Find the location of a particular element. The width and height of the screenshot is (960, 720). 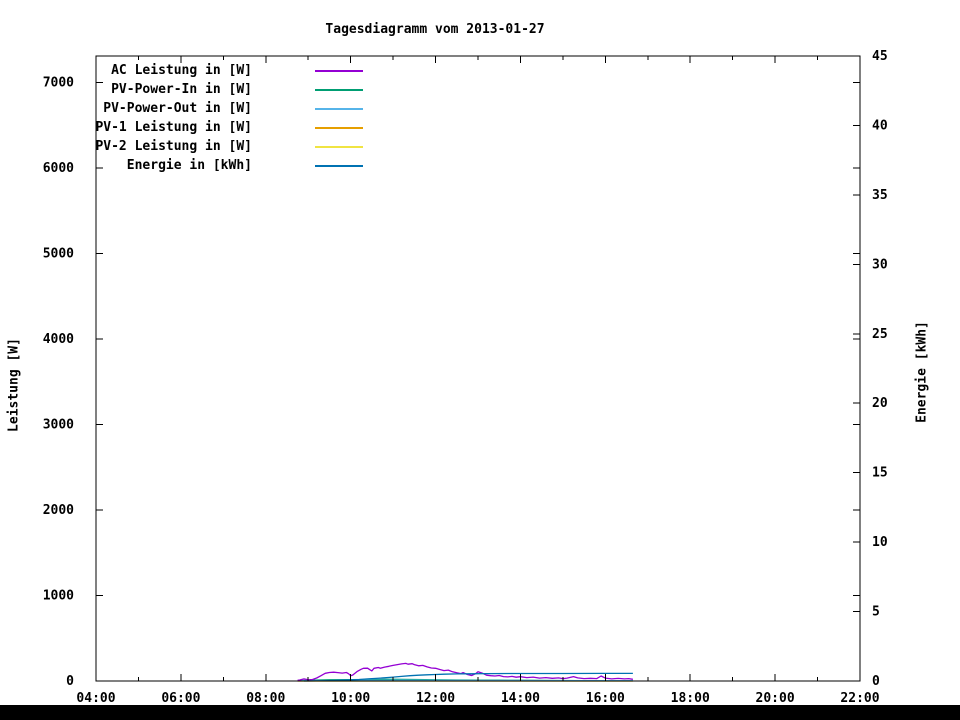

y-axis-label-left: Leistung [W] is located at coordinates (14, 385).